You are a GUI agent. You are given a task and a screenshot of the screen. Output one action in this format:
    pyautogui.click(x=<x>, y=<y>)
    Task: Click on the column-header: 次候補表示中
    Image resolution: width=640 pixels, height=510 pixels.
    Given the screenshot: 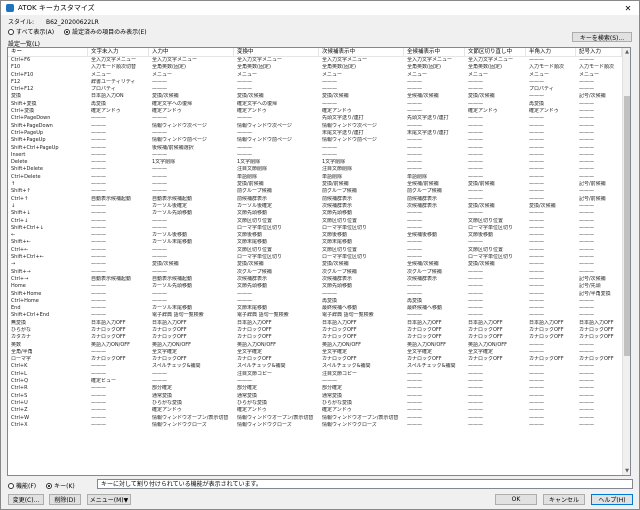 What is the action you would take?
    pyautogui.click(x=361, y=52)
    